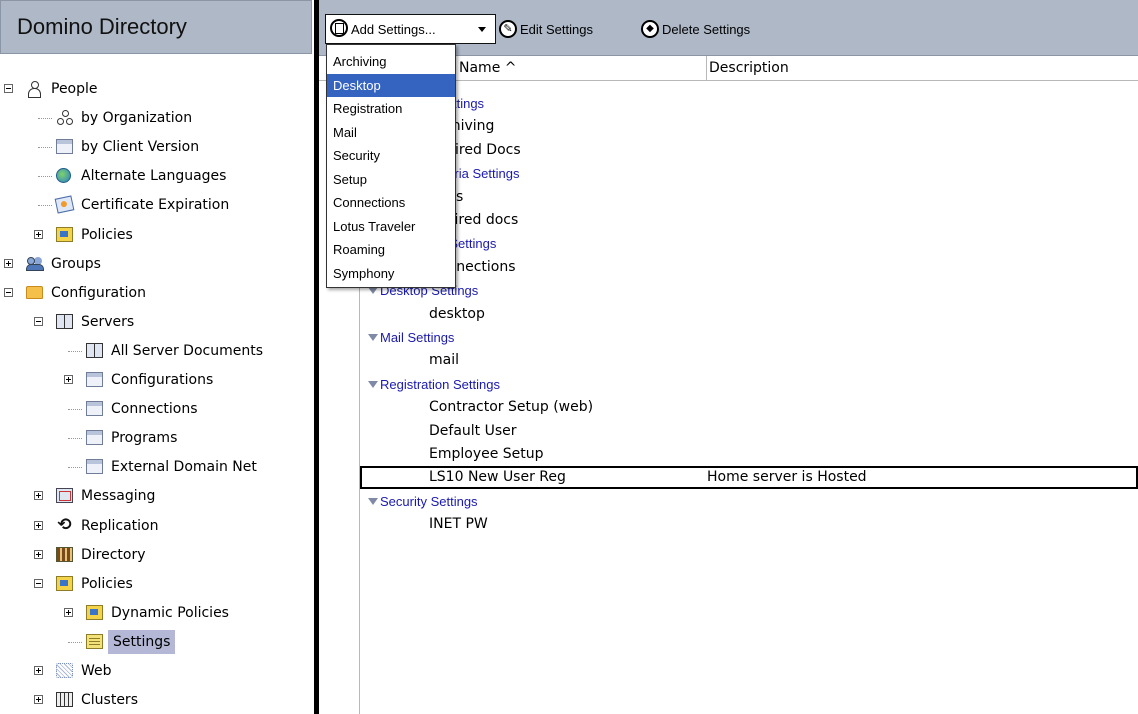 This screenshot has height=714, width=1138. What do you see at coordinates (157, 409) in the screenshot?
I see `tree-item: Connections` at bounding box center [157, 409].